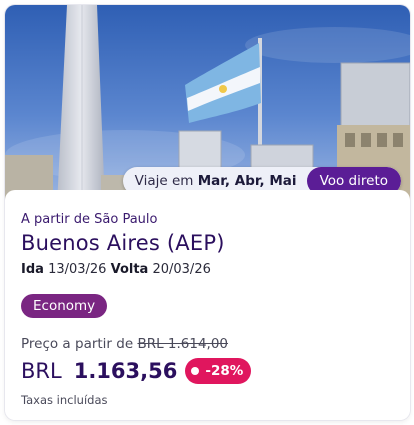  Describe the element at coordinates (129, 269) in the screenshot. I see `return-label: Volta` at that location.